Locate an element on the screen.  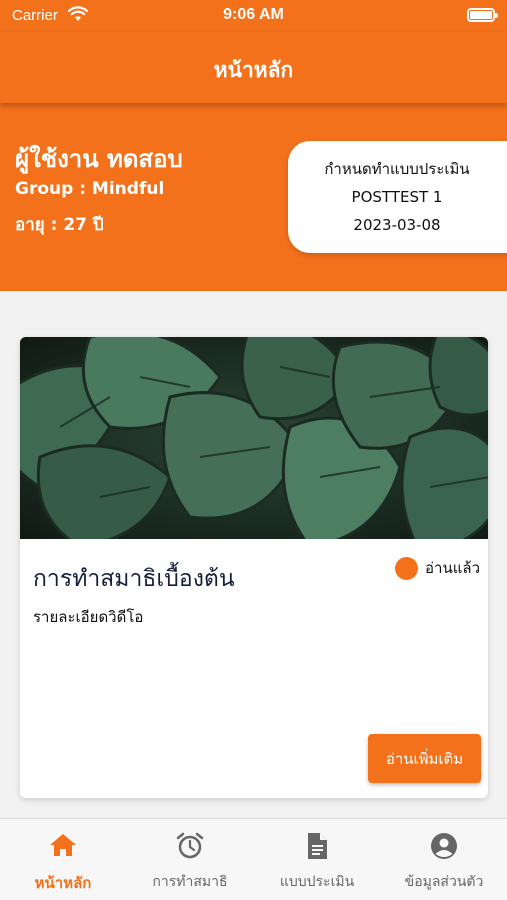
clock: 9:06 AM is located at coordinates (253, 14).